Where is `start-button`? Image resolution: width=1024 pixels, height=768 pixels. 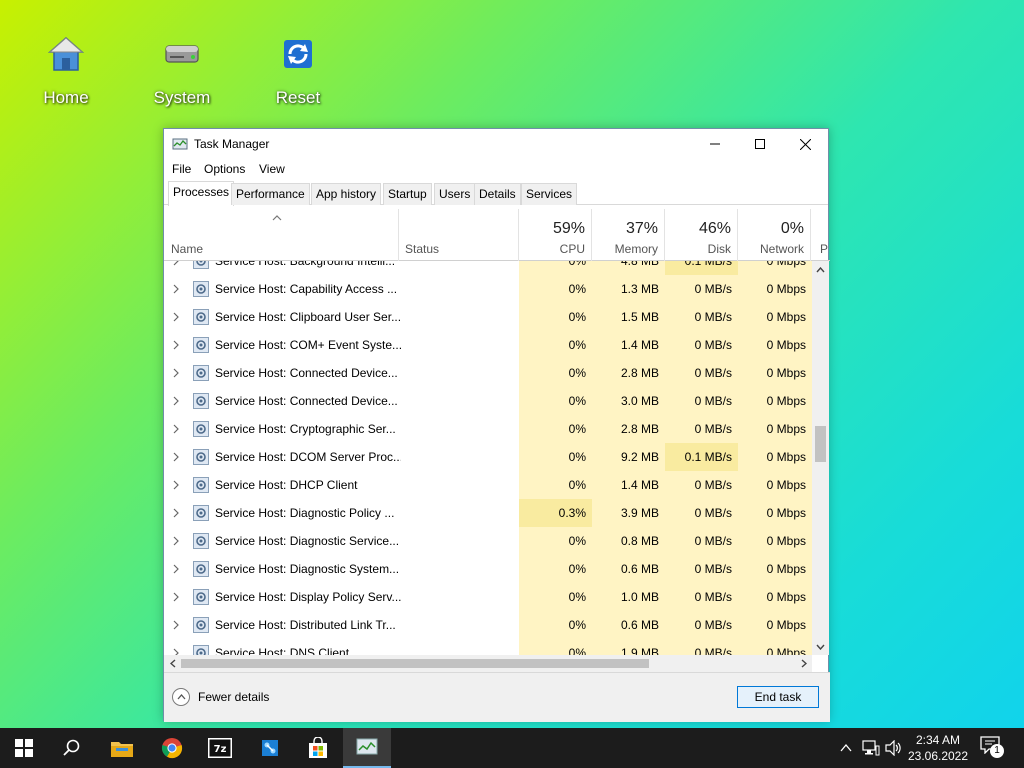
start-button is located at coordinates (24, 748).